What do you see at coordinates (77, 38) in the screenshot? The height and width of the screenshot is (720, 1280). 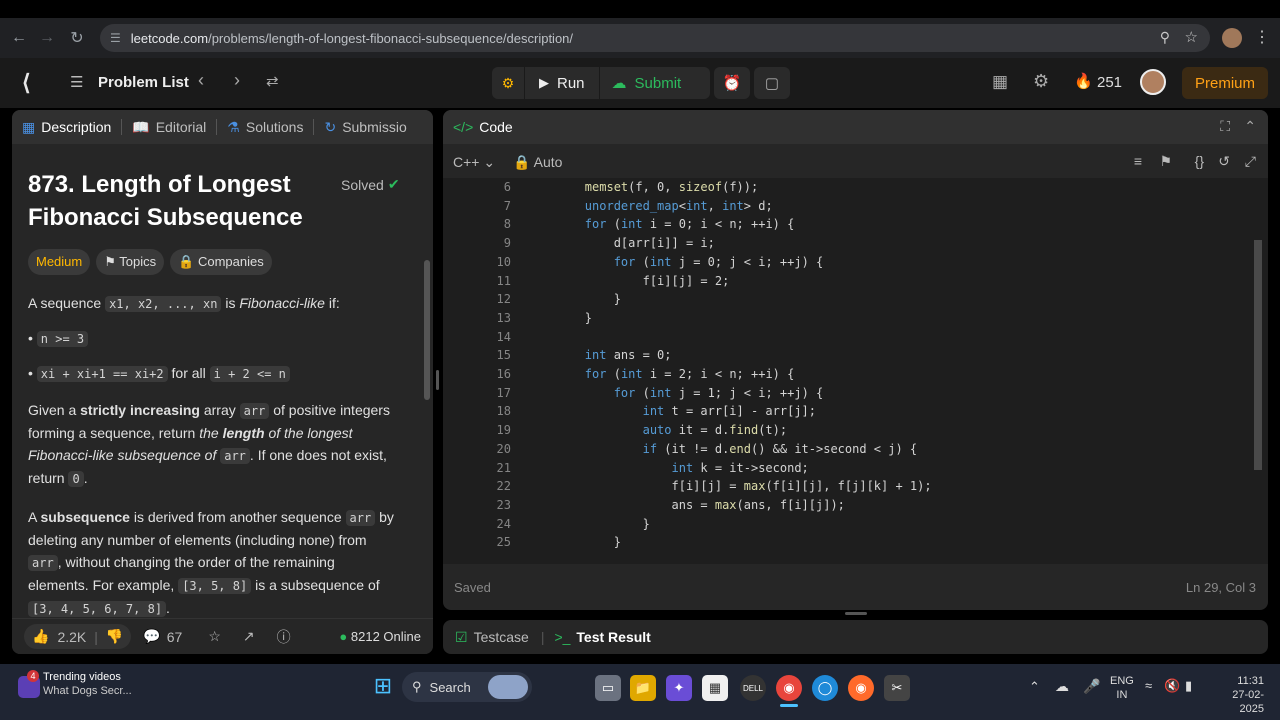 I see `reload-icon: ↻` at bounding box center [77, 38].